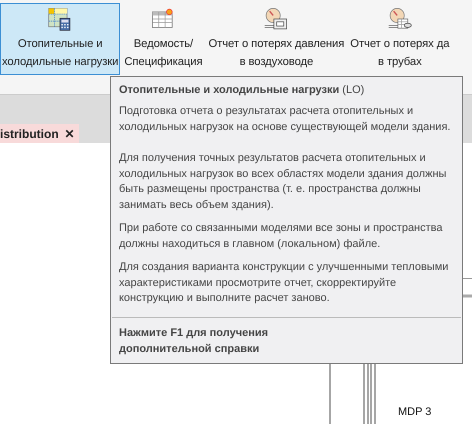  I want to click on tooltip-paragraph: Подготовка отчета о результатах расчета отопительных и холодильных нагрузок на основе существующей модели здания., so click(285, 119).